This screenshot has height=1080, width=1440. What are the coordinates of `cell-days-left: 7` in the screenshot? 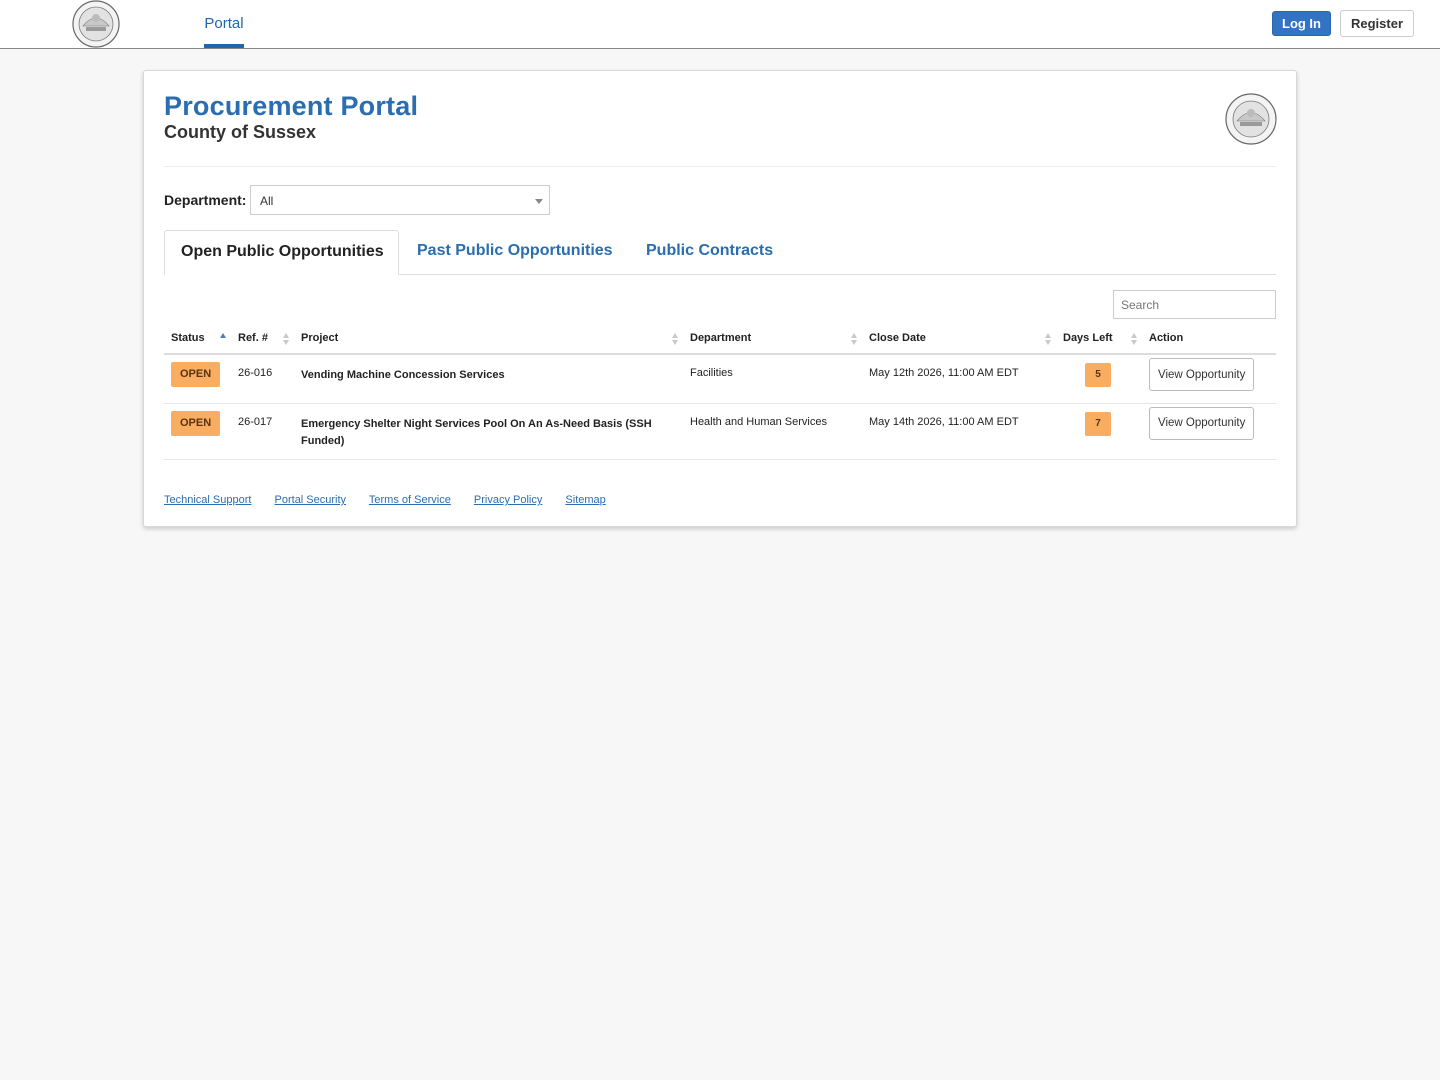 It's located at (1099, 431).